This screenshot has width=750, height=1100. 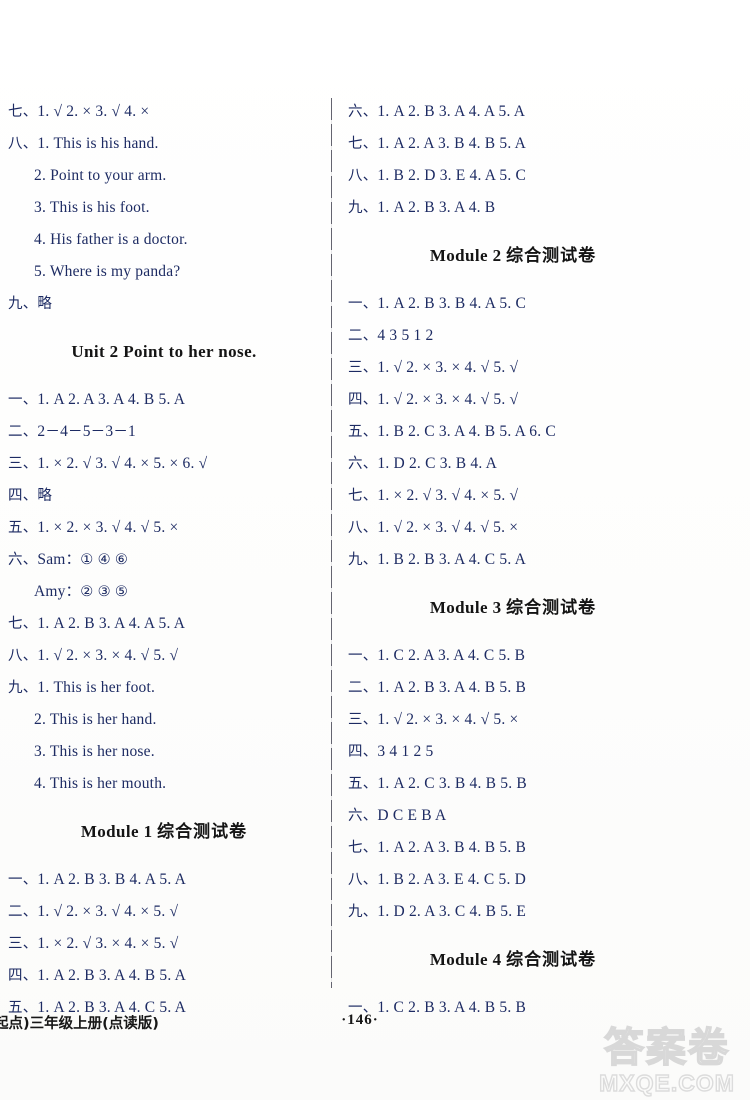 I want to click on footer-book-title: 起点)三年级上册(点读版), so click(x=79, y=1024).